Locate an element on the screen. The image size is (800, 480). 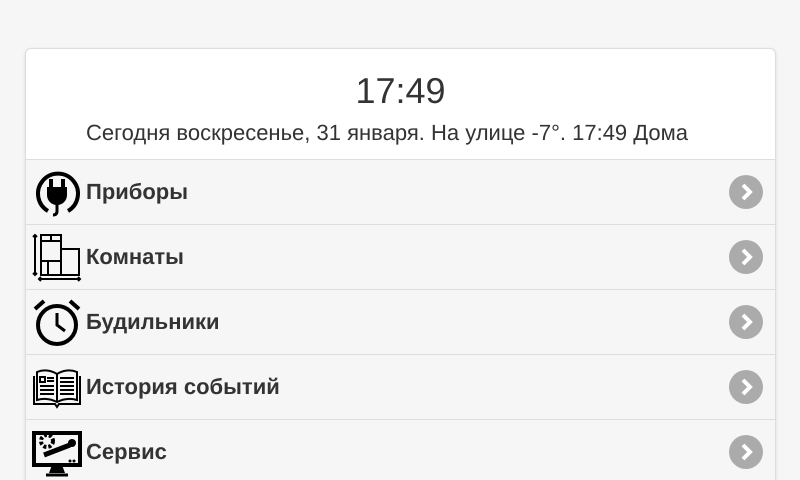
menu-item: Будильники is located at coordinates (400, 321).